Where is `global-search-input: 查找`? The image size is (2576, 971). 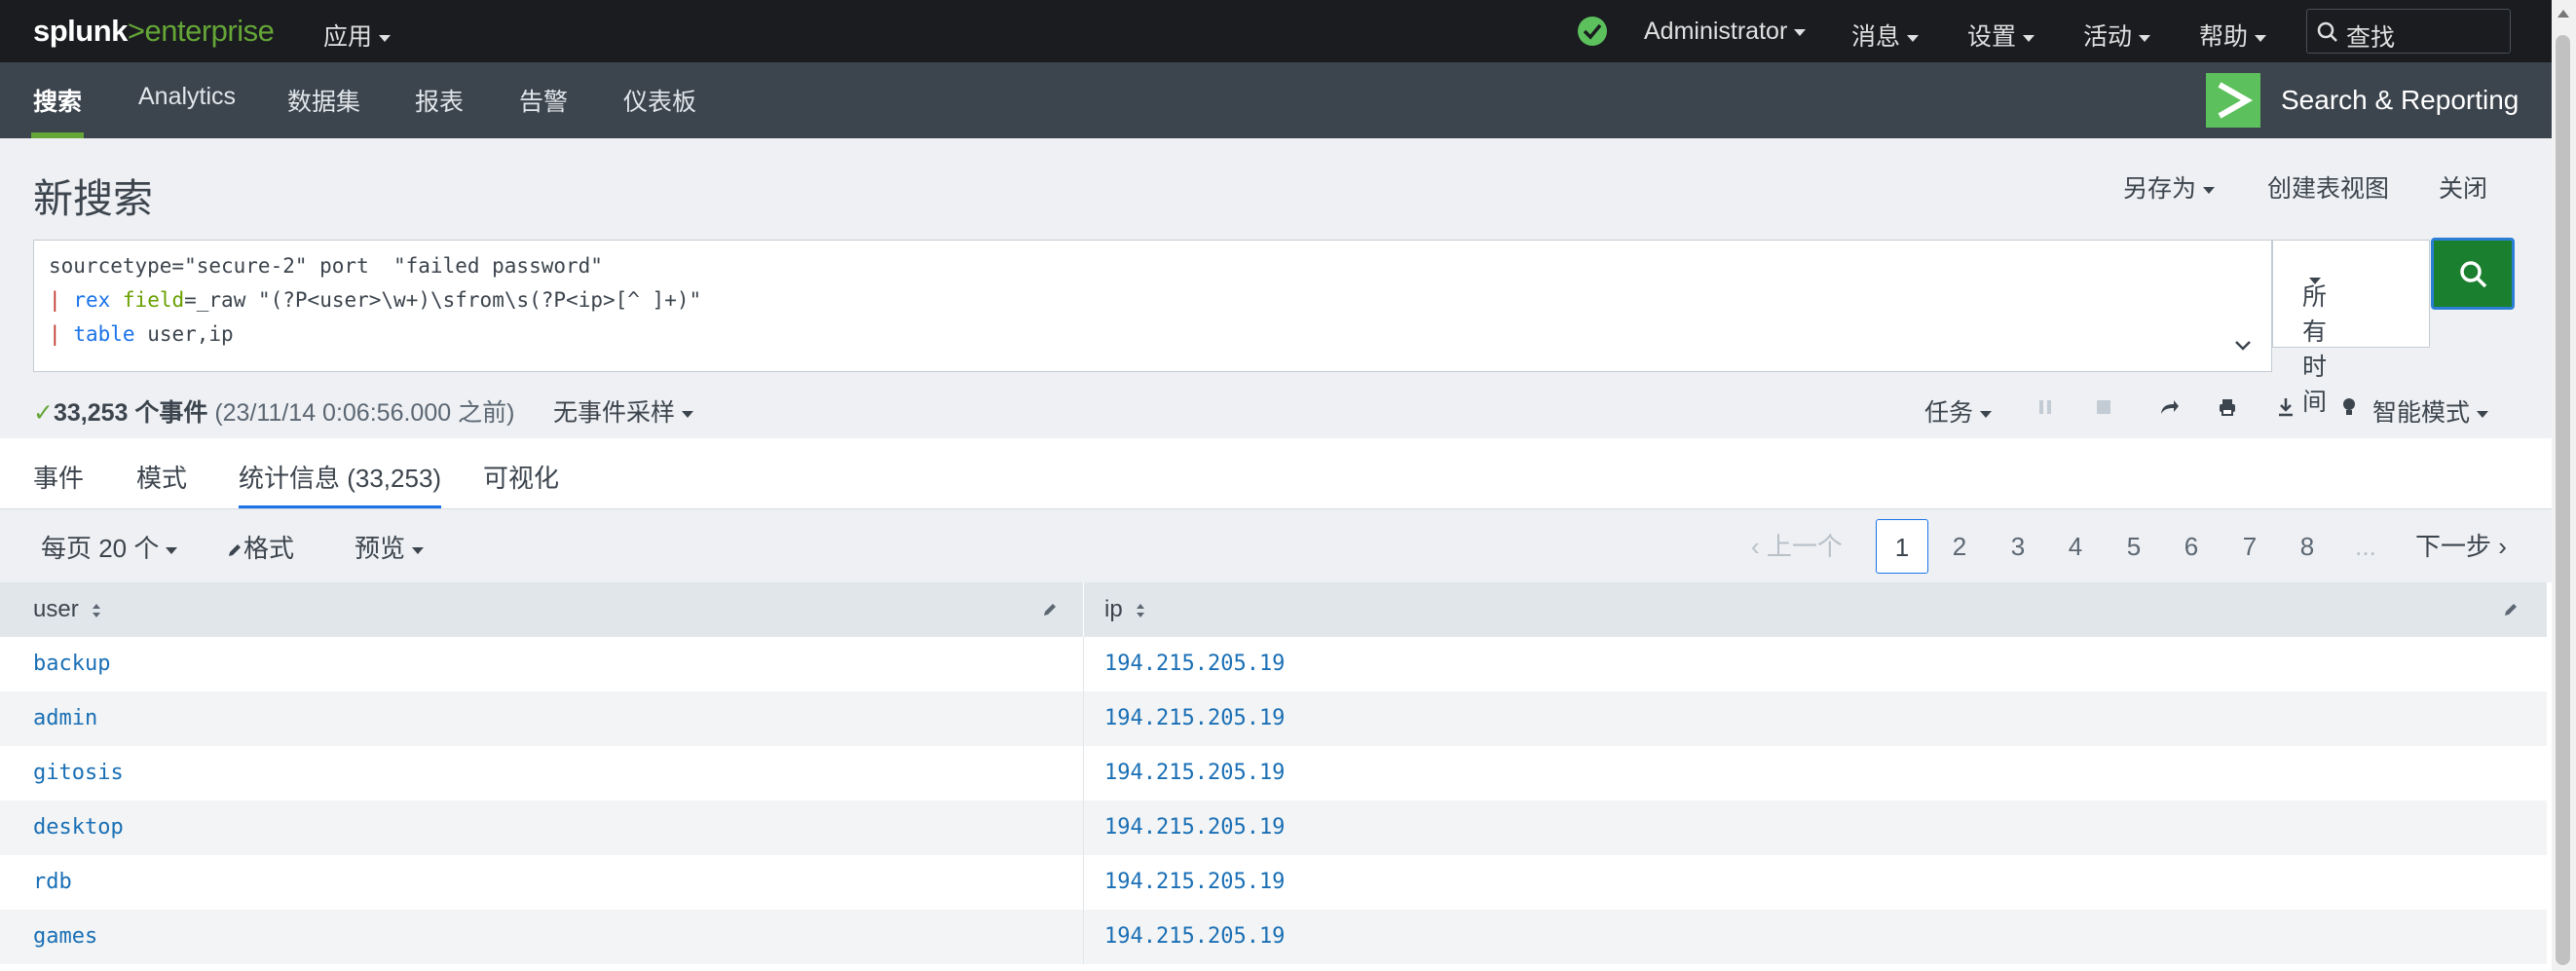
global-search-input: 查找 is located at coordinates (2408, 31).